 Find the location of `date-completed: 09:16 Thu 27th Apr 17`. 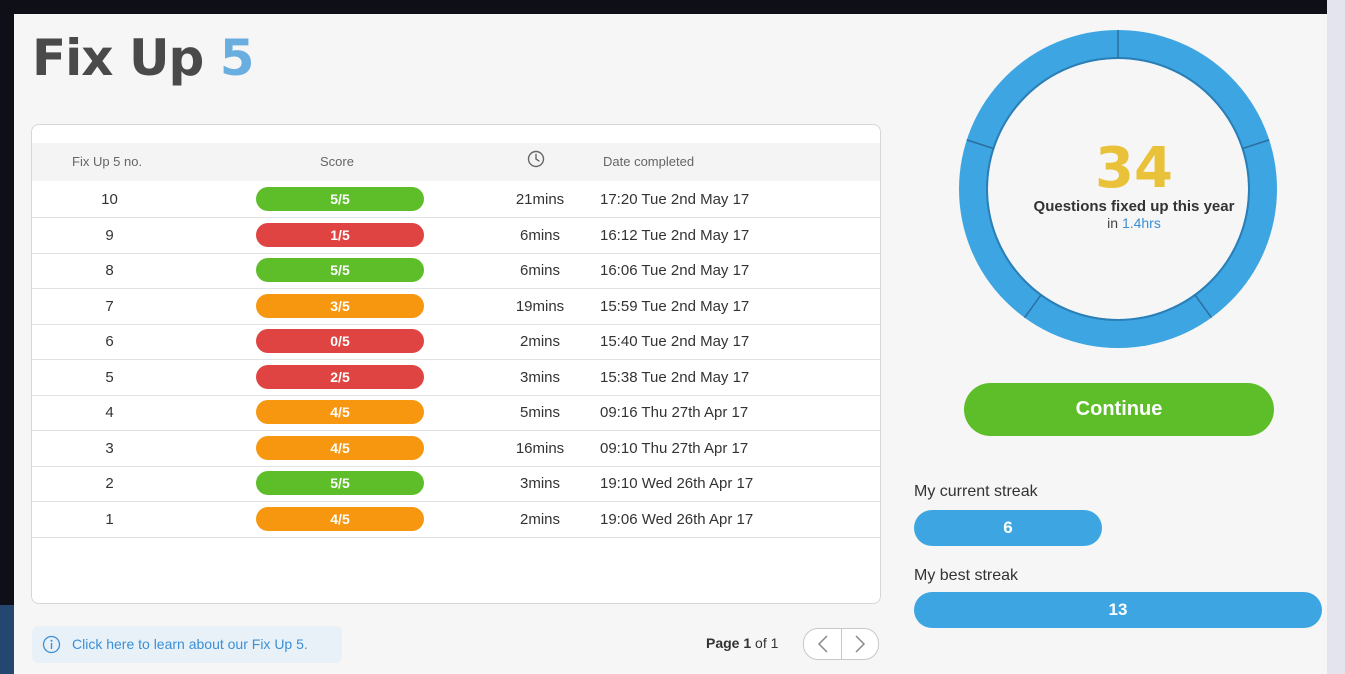

date-completed: 09:16 Thu 27th Apr 17 is located at coordinates (674, 412).